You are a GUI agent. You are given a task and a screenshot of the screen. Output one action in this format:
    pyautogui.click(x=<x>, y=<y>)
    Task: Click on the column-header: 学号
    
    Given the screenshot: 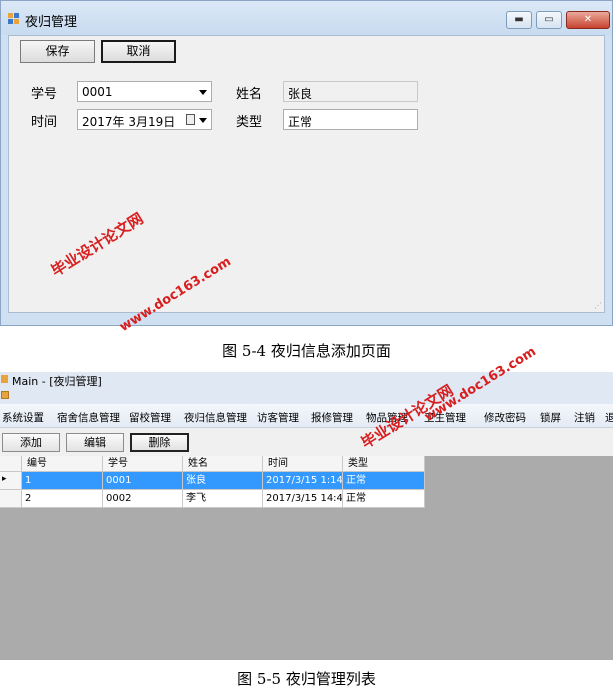 What is the action you would take?
    pyautogui.click(x=143, y=464)
    